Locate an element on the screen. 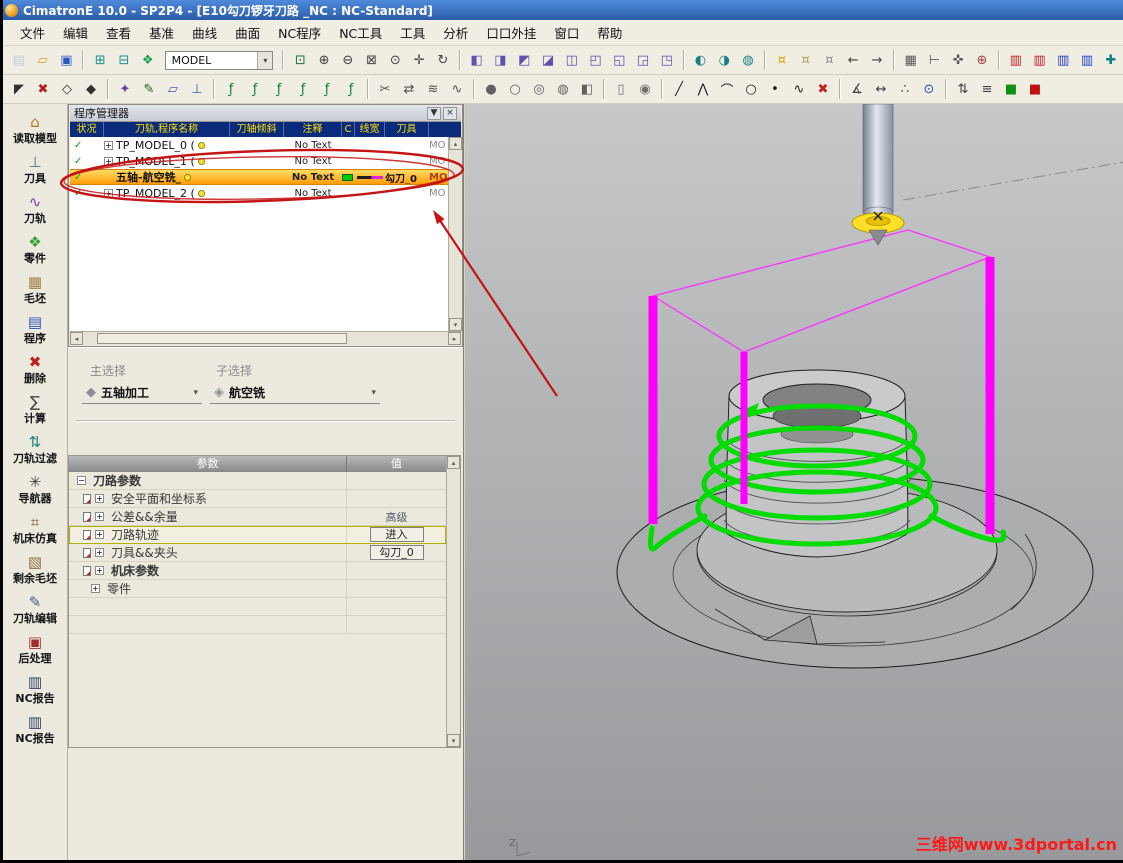 Image resolution: width=1123 pixels, height=863 pixels. cancel-icon: ■ is located at coordinates (1035, 89).